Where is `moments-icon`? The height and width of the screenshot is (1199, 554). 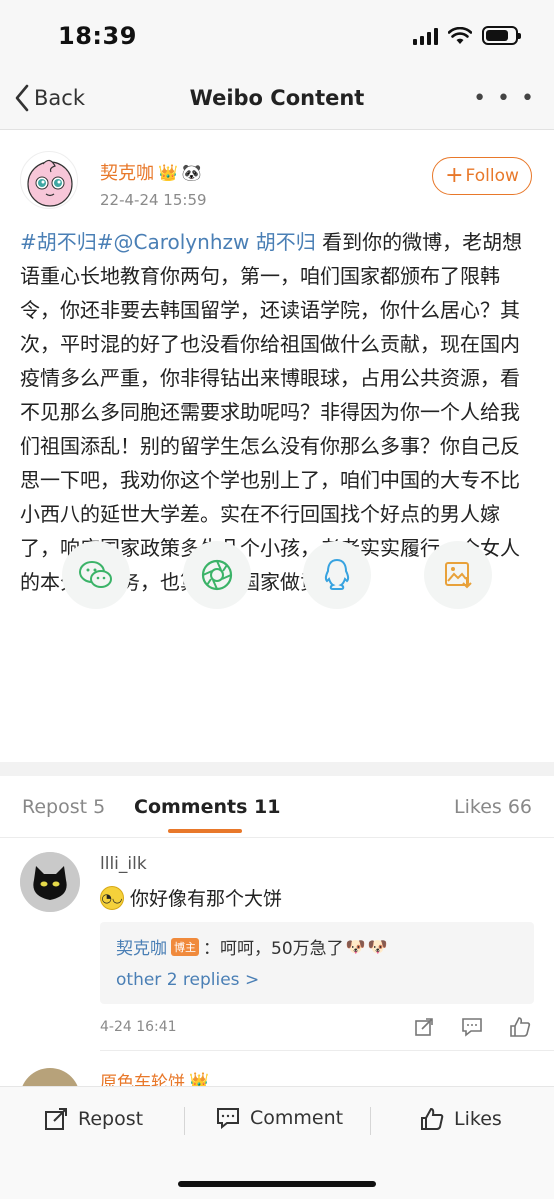 moments-icon is located at coordinates (216, 575).